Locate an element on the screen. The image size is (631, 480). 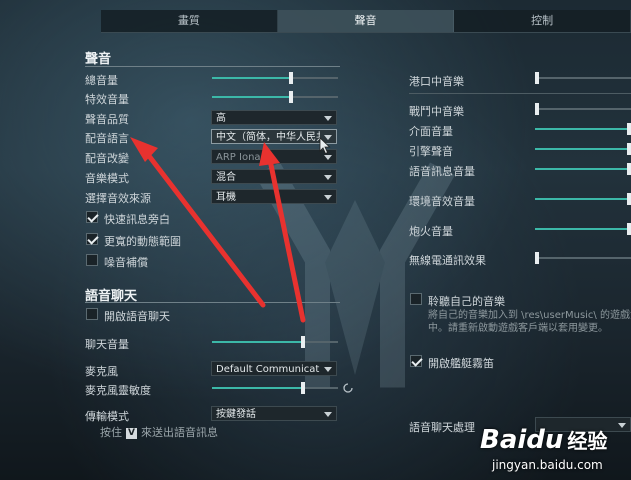
watermark-url: jingyan.baidu.com is located at coordinates (547, 465).